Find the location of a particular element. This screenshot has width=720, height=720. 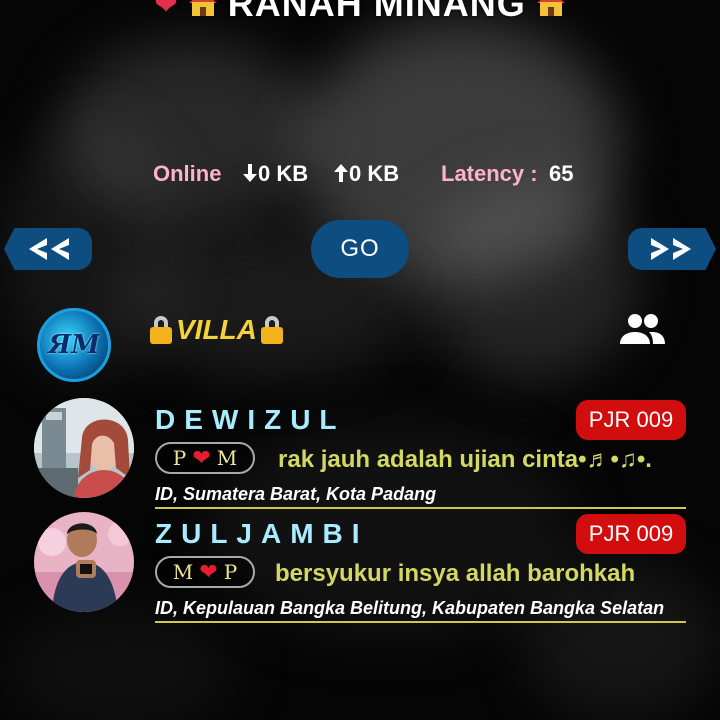

online-label: Online is located at coordinates (187, 173).